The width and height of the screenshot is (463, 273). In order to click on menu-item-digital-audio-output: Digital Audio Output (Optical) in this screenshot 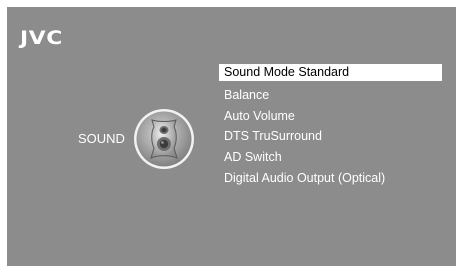, I will do `click(330, 178)`.